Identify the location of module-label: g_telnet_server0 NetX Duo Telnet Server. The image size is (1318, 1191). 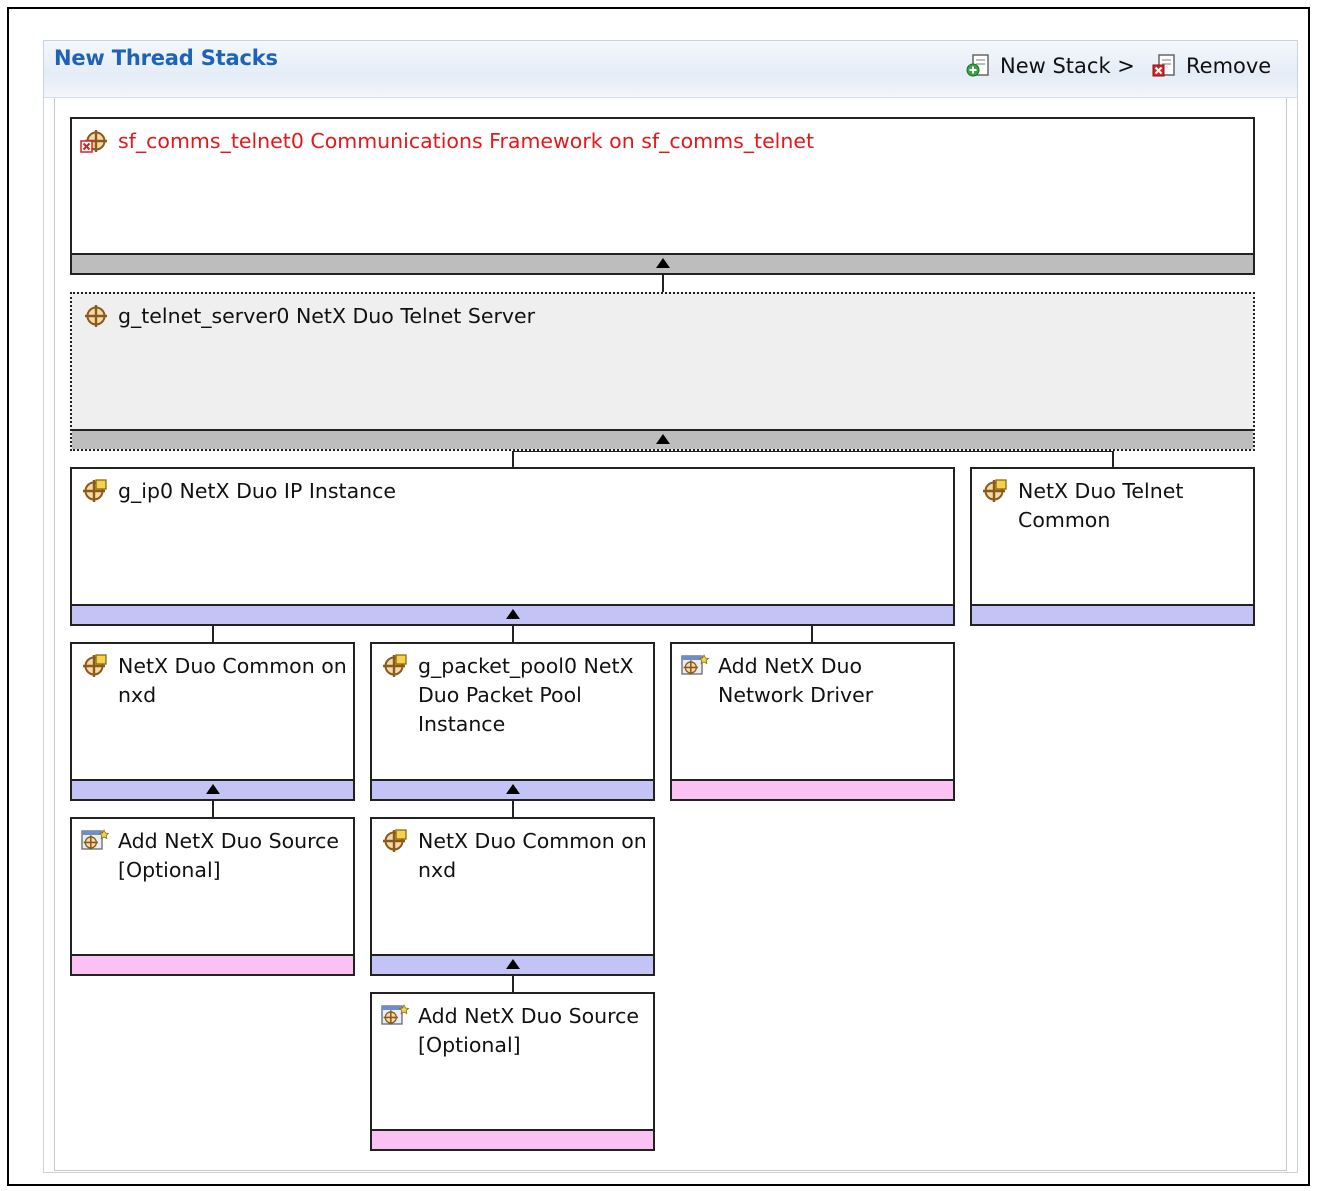
(327, 316).